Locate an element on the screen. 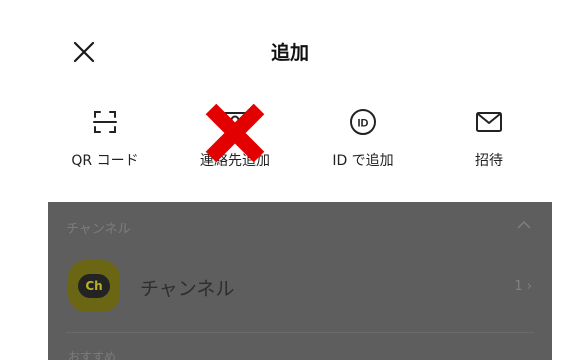 The image size is (580, 360). page-title: 追加 is located at coordinates (289, 53).